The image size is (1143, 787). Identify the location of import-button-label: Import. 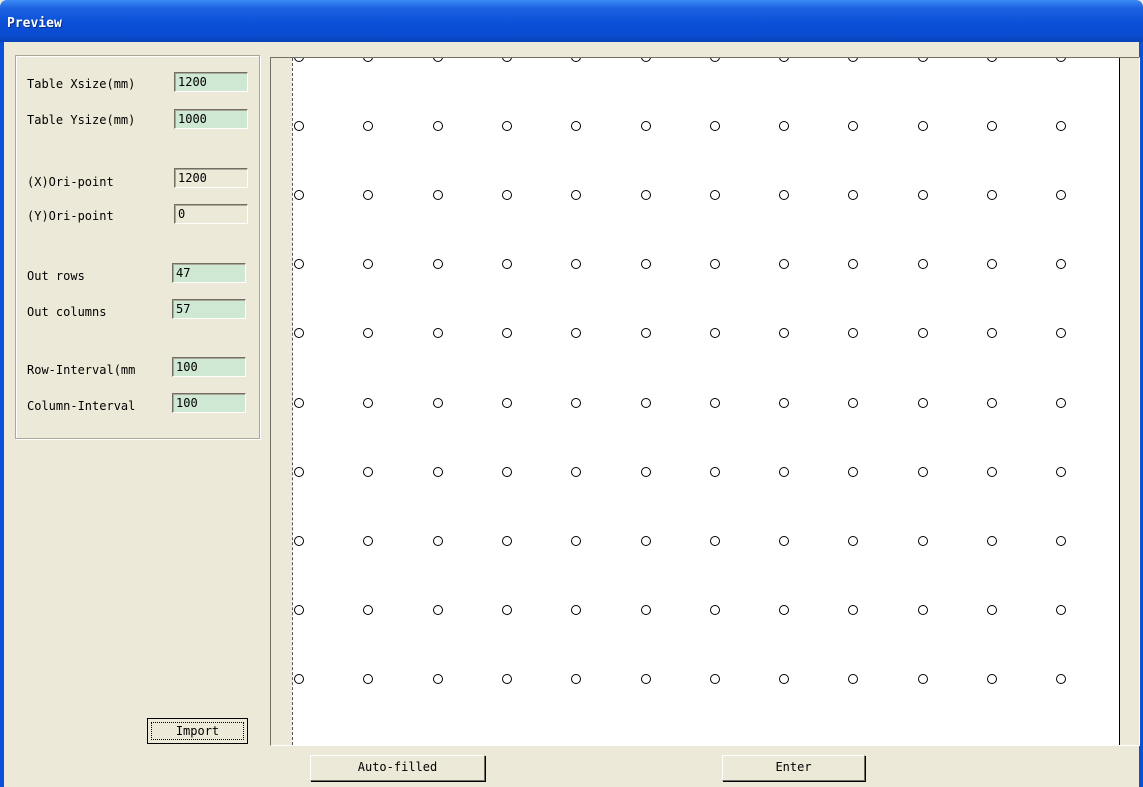
(197, 731).